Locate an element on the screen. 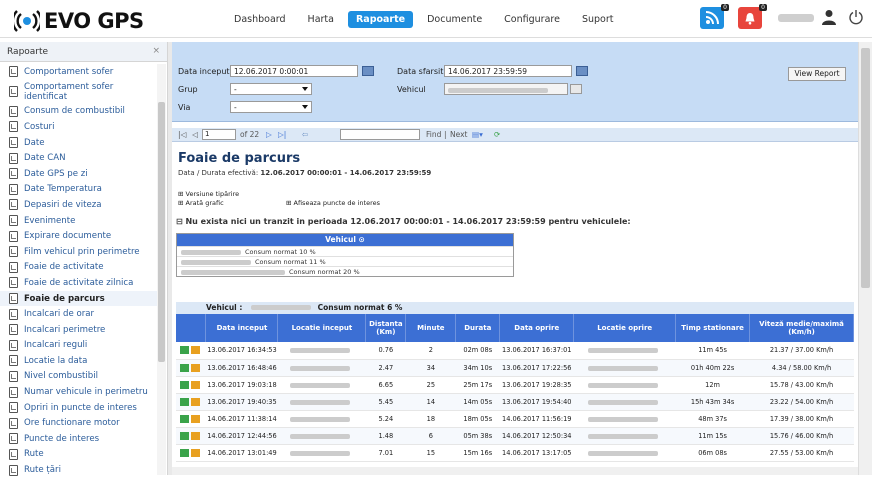 The width and height of the screenshot is (872, 478). report-document-icon is located at coordinates (13, 299).